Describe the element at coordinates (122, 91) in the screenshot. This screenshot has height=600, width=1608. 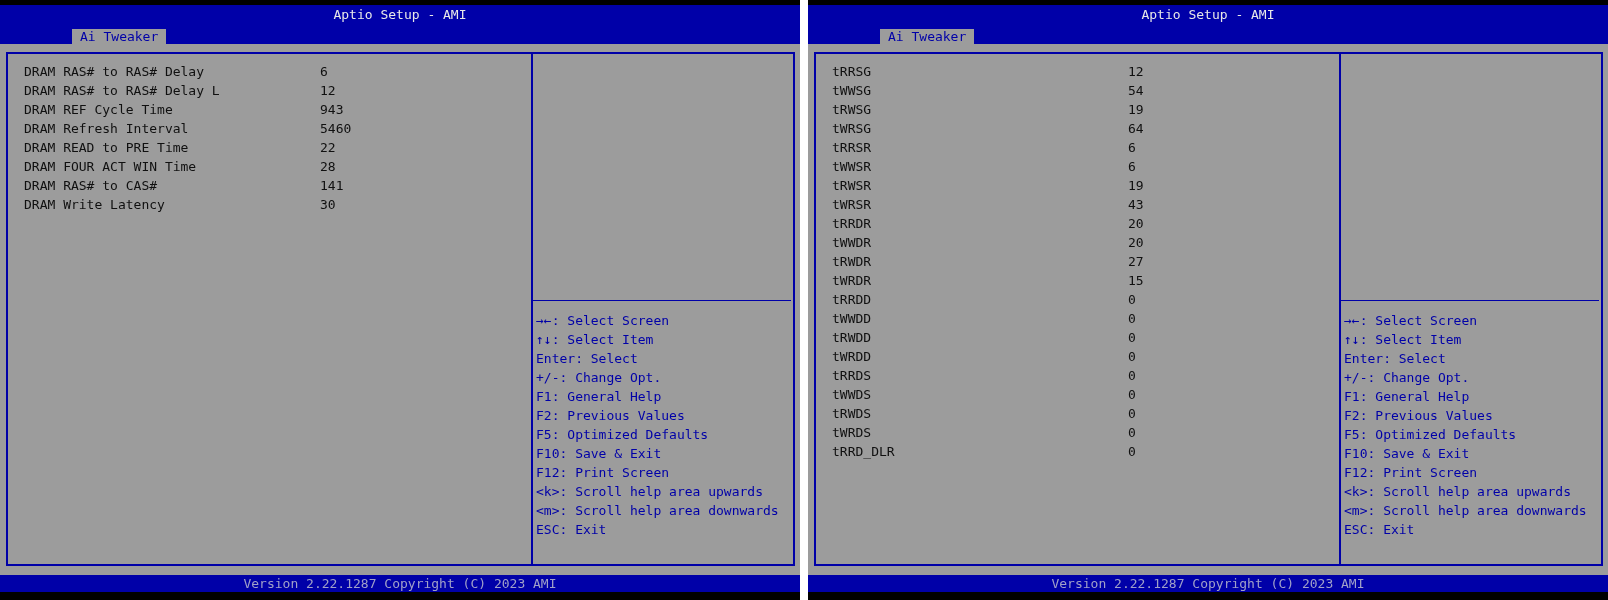
I see `setting-label: DRAM RAS# to RAS# Delay L` at that location.